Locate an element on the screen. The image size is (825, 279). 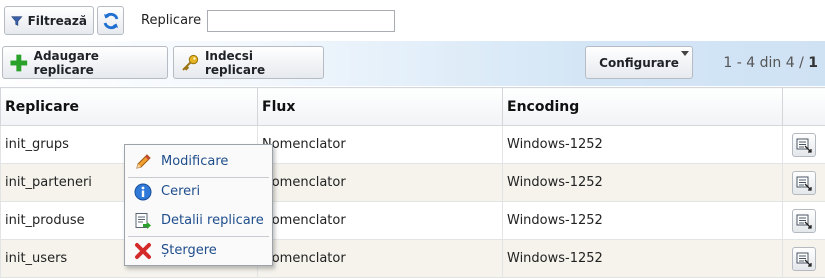
header-replicare: Replicare is located at coordinates (129, 106).